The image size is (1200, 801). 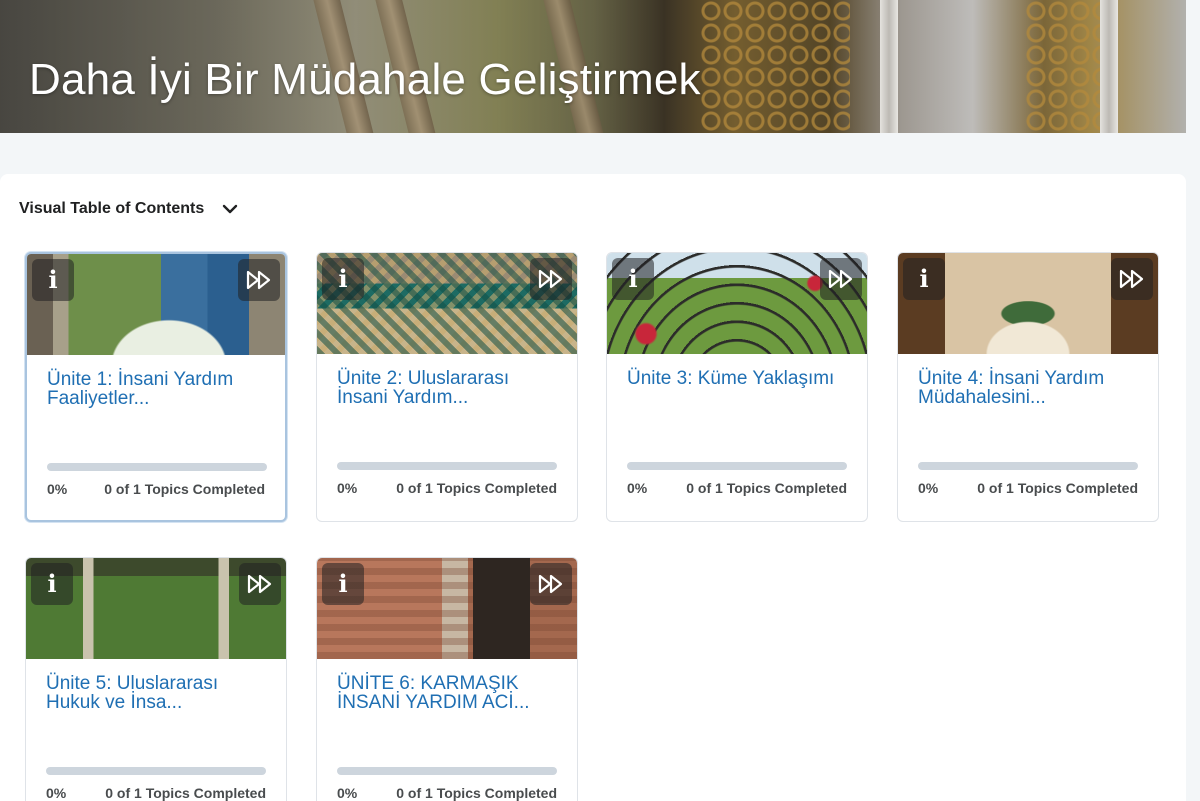 What do you see at coordinates (739, 378) in the screenshot?
I see `unit-title-link: Ünite 3: Küme Yaklaşımı` at bounding box center [739, 378].